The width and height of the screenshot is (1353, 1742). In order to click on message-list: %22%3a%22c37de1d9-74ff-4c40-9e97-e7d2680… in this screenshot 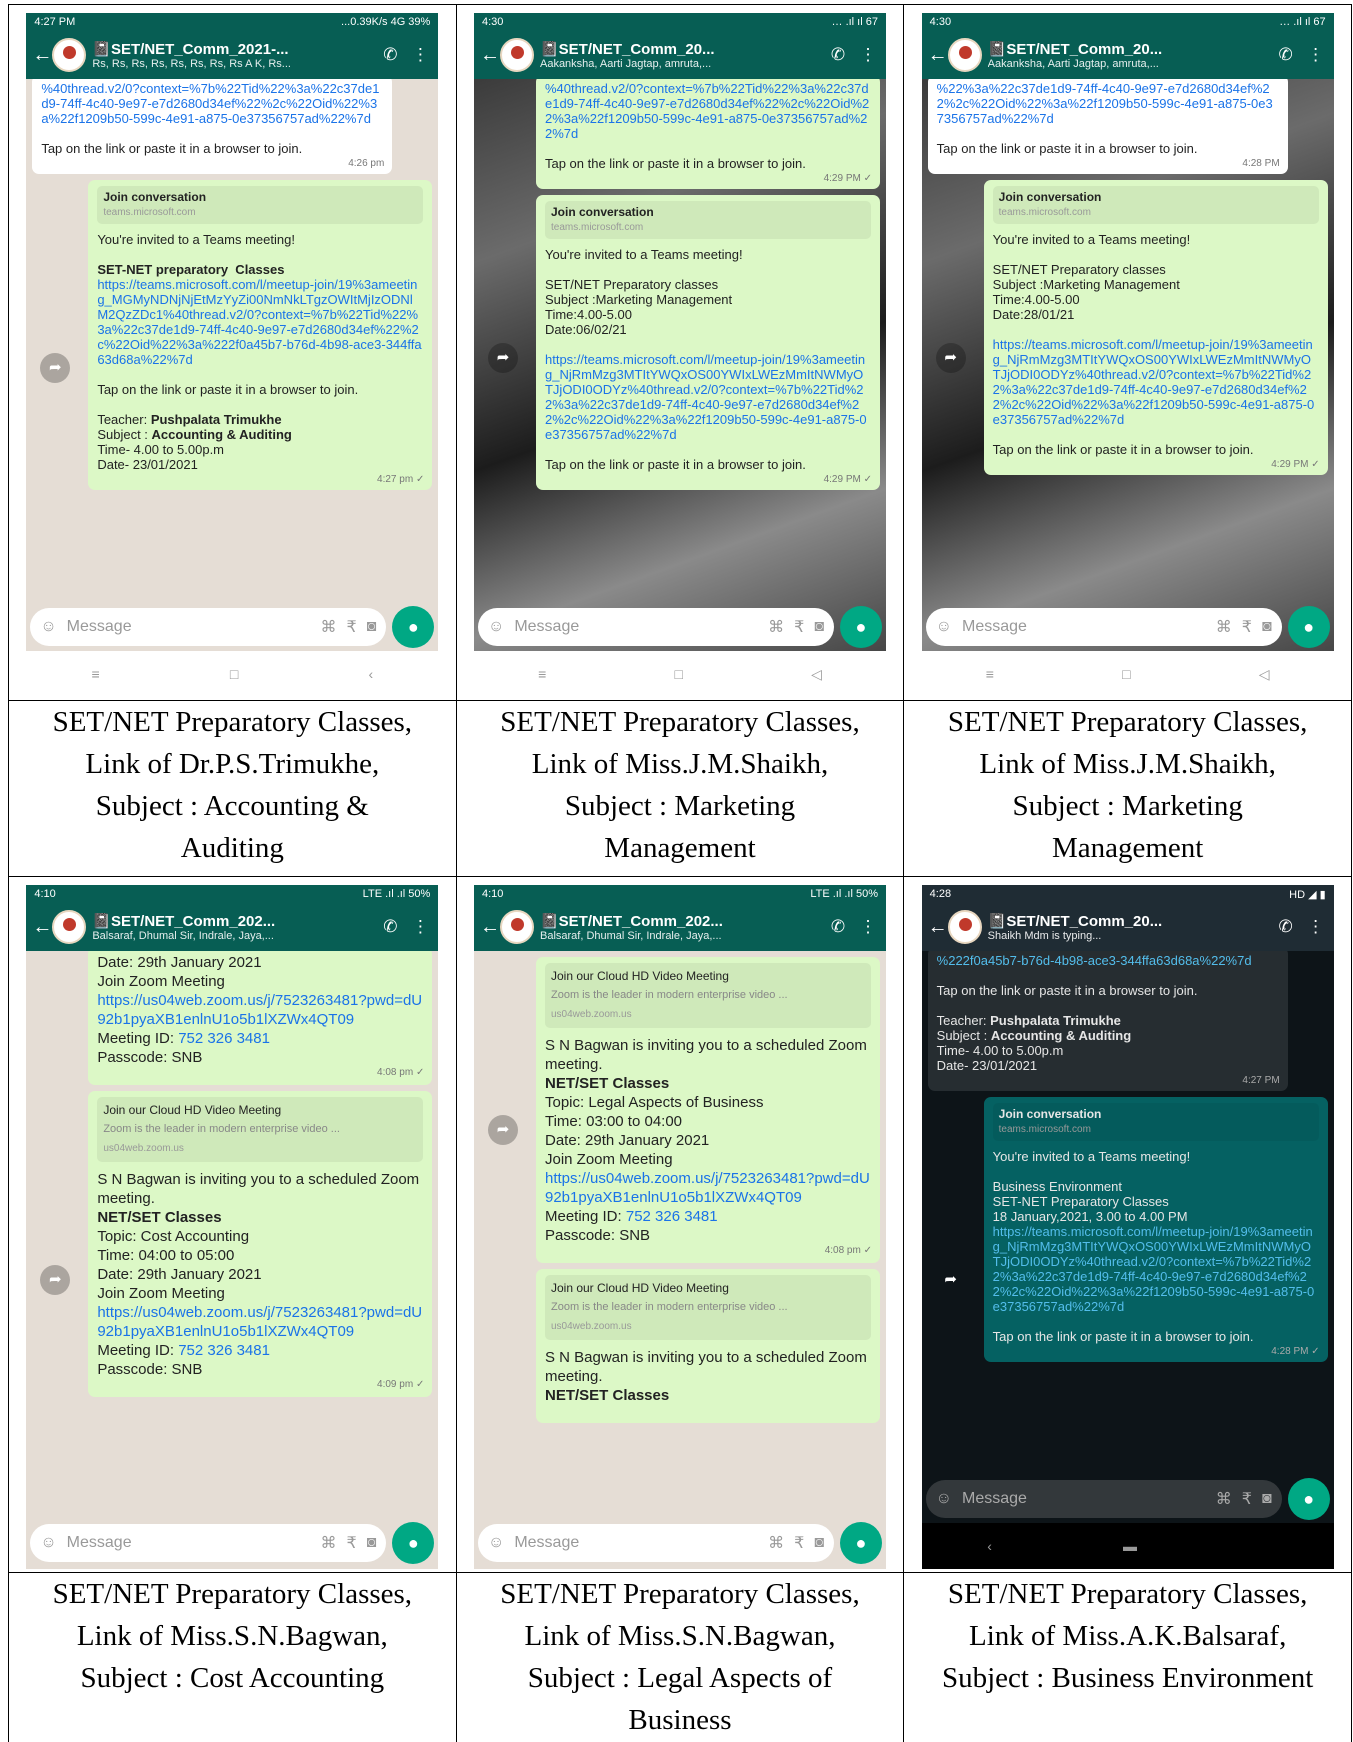, I will do `click(1128, 342)`.